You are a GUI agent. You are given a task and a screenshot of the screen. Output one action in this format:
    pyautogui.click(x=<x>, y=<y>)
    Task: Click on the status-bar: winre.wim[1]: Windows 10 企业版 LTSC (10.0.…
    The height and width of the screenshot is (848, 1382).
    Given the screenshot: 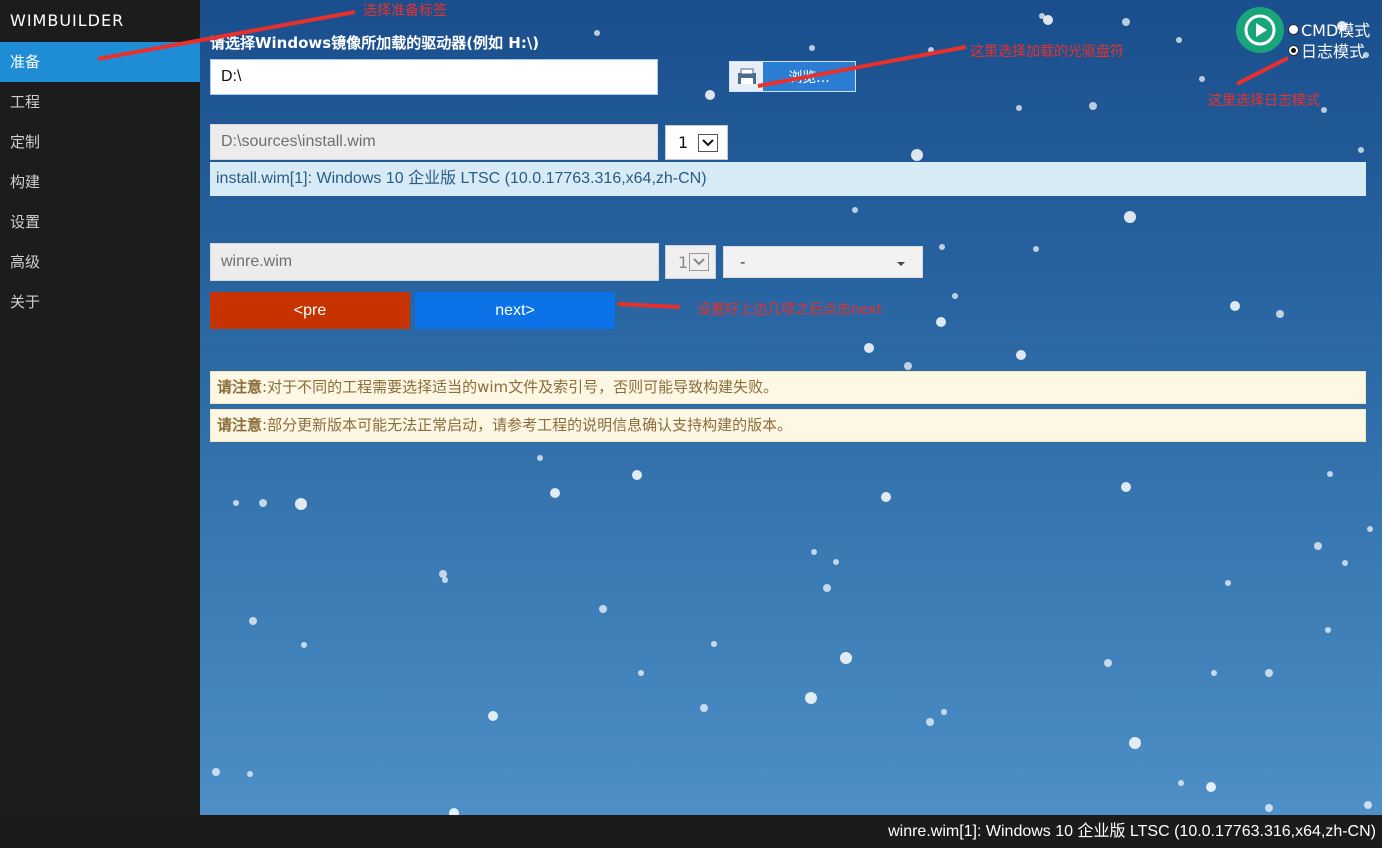 What is the action you would take?
    pyautogui.click(x=691, y=830)
    